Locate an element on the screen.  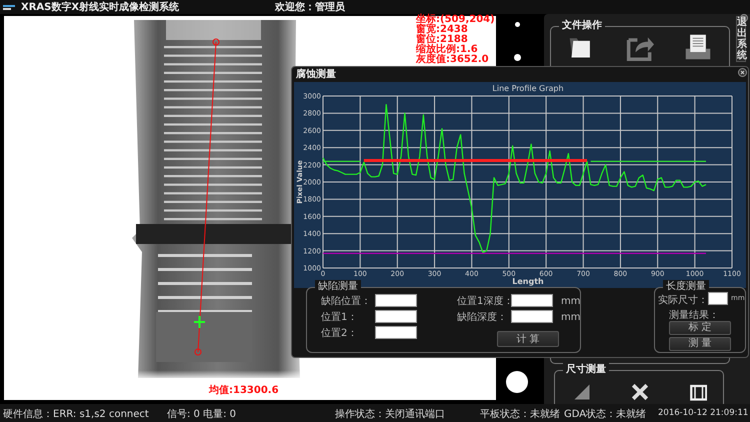
status-text: 信号: 0 电量: 0 is located at coordinates (201, 415).